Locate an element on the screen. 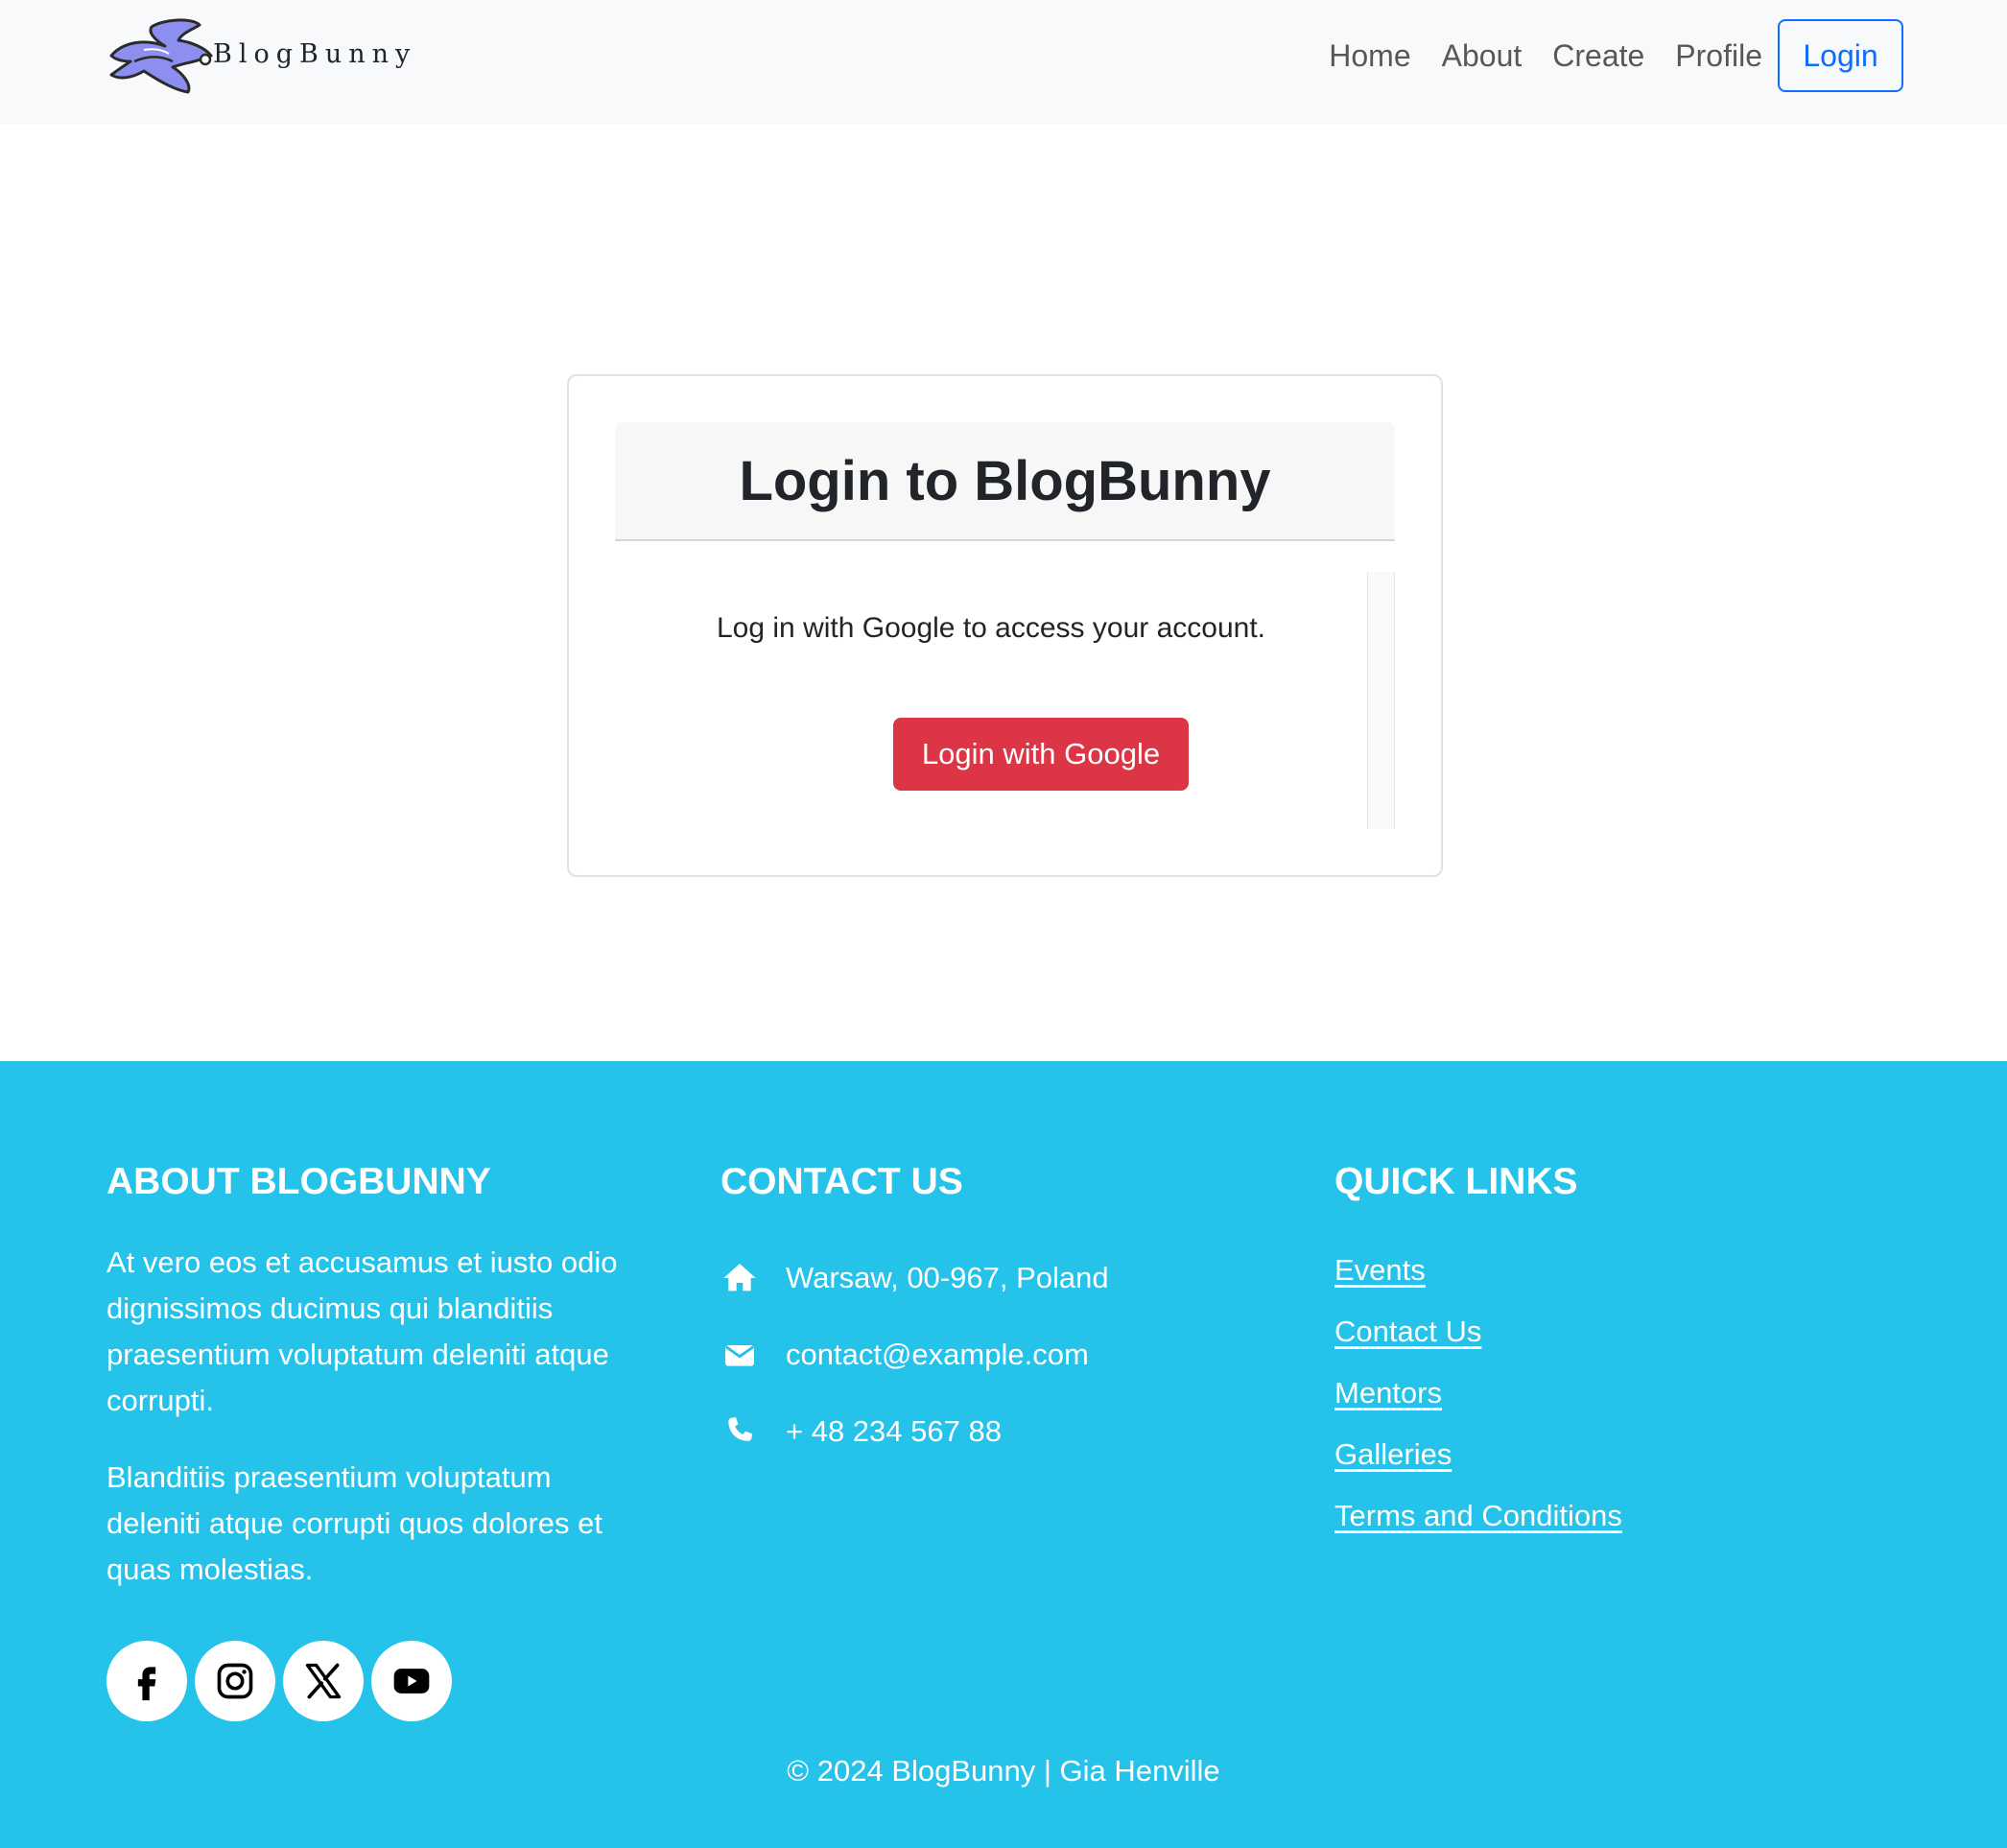 The height and width of the screenshot is (1848, 2007). instagram-icon is located at coordinates (235, 1681).